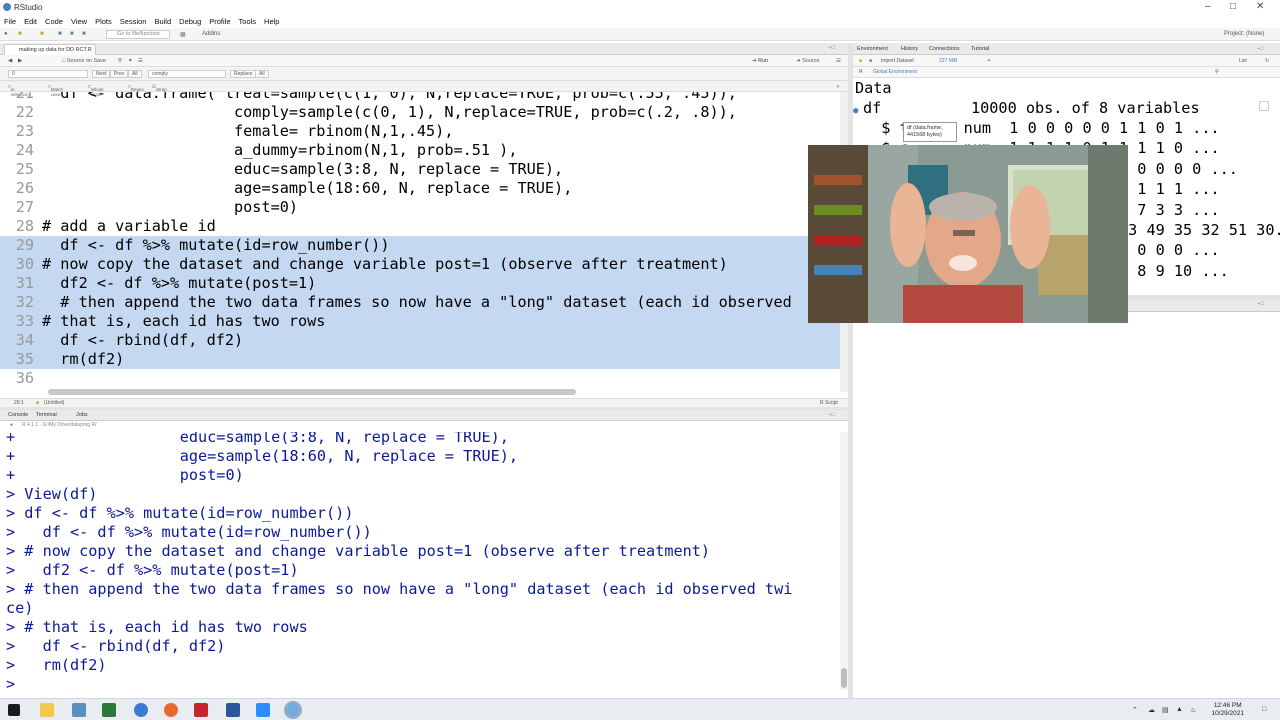  Describe the element at coordinates (262, 74) in the screenshot. I see `replace-all-button: All` at that location.